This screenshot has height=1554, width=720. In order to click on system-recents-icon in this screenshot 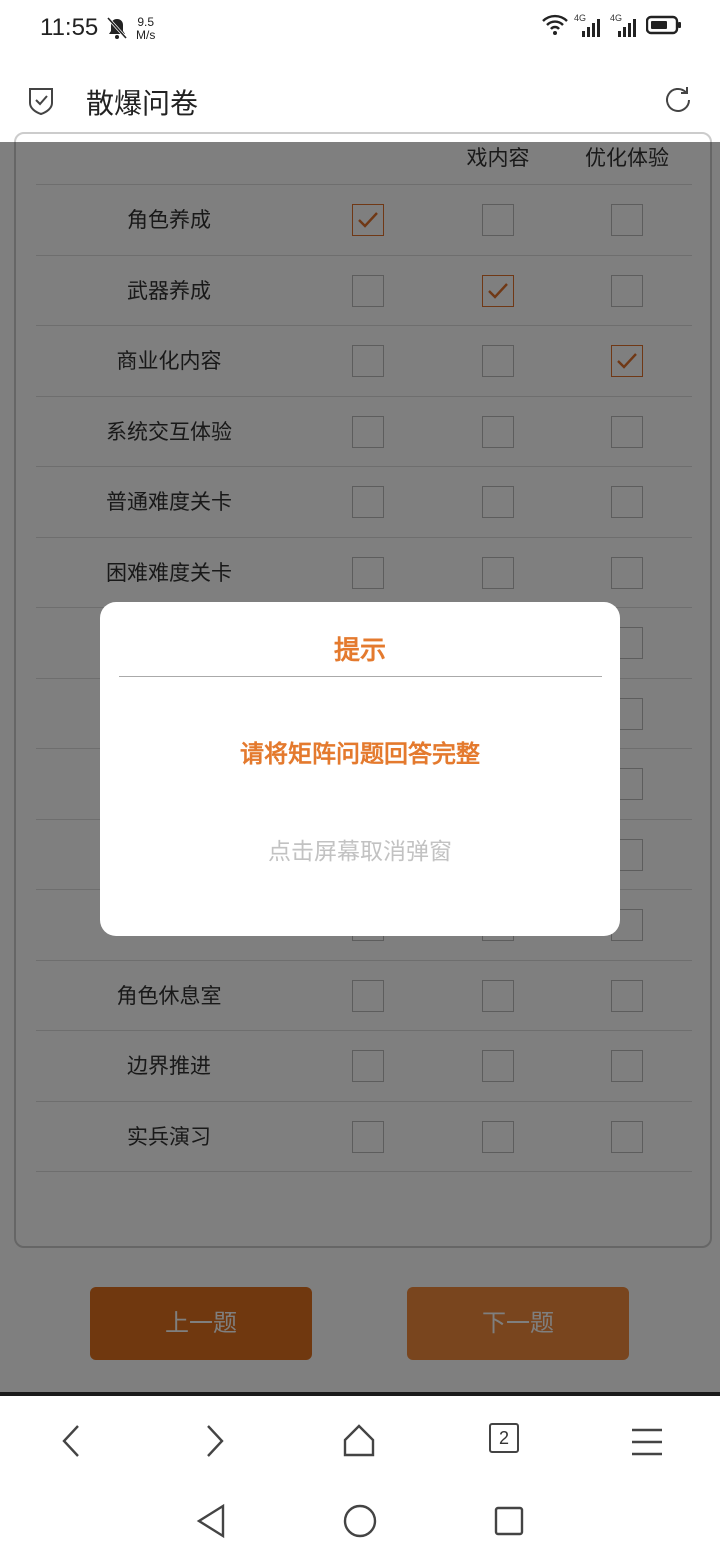, I will do `click(509, 1521)`.